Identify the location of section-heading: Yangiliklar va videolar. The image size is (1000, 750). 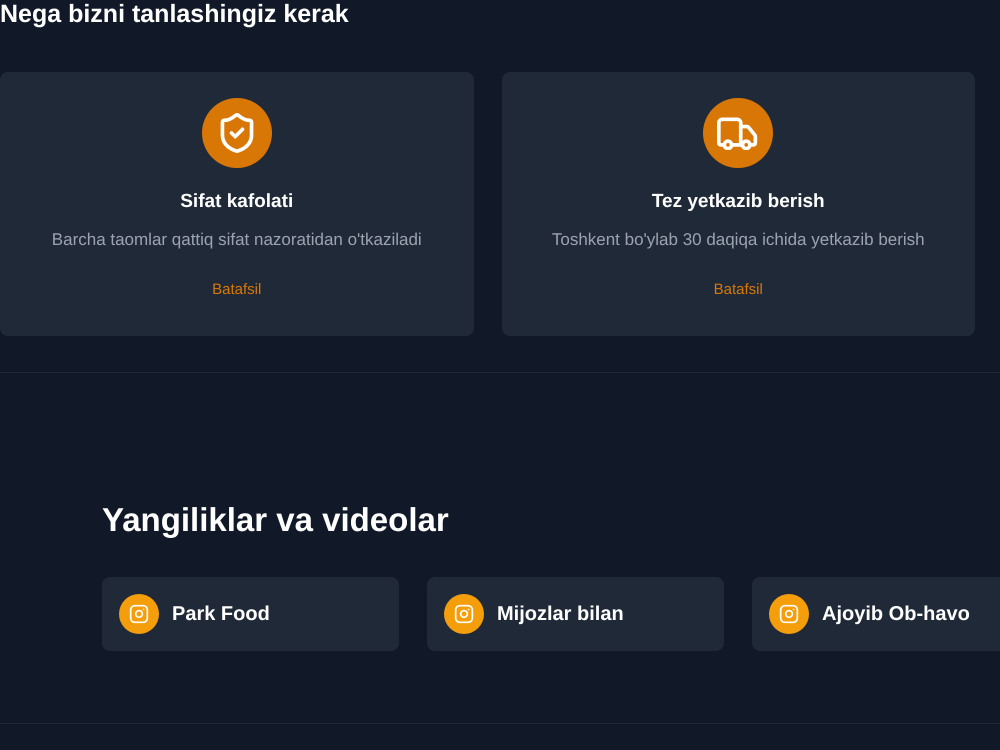
(276, 520).